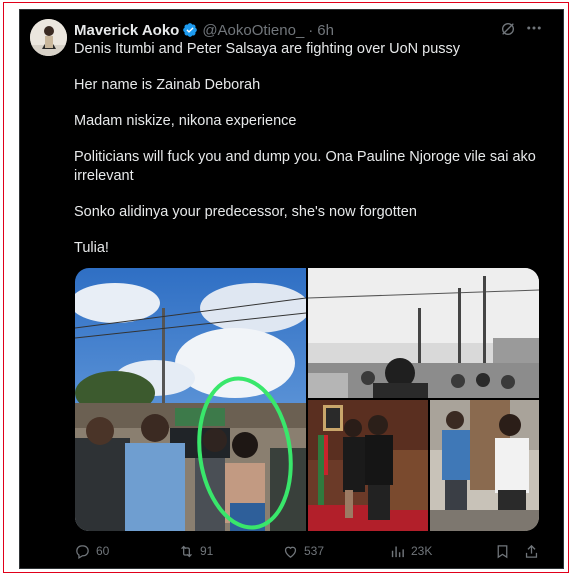 The image size is (575, 575). I want to click on bookmark-icon, so click(502, 551).